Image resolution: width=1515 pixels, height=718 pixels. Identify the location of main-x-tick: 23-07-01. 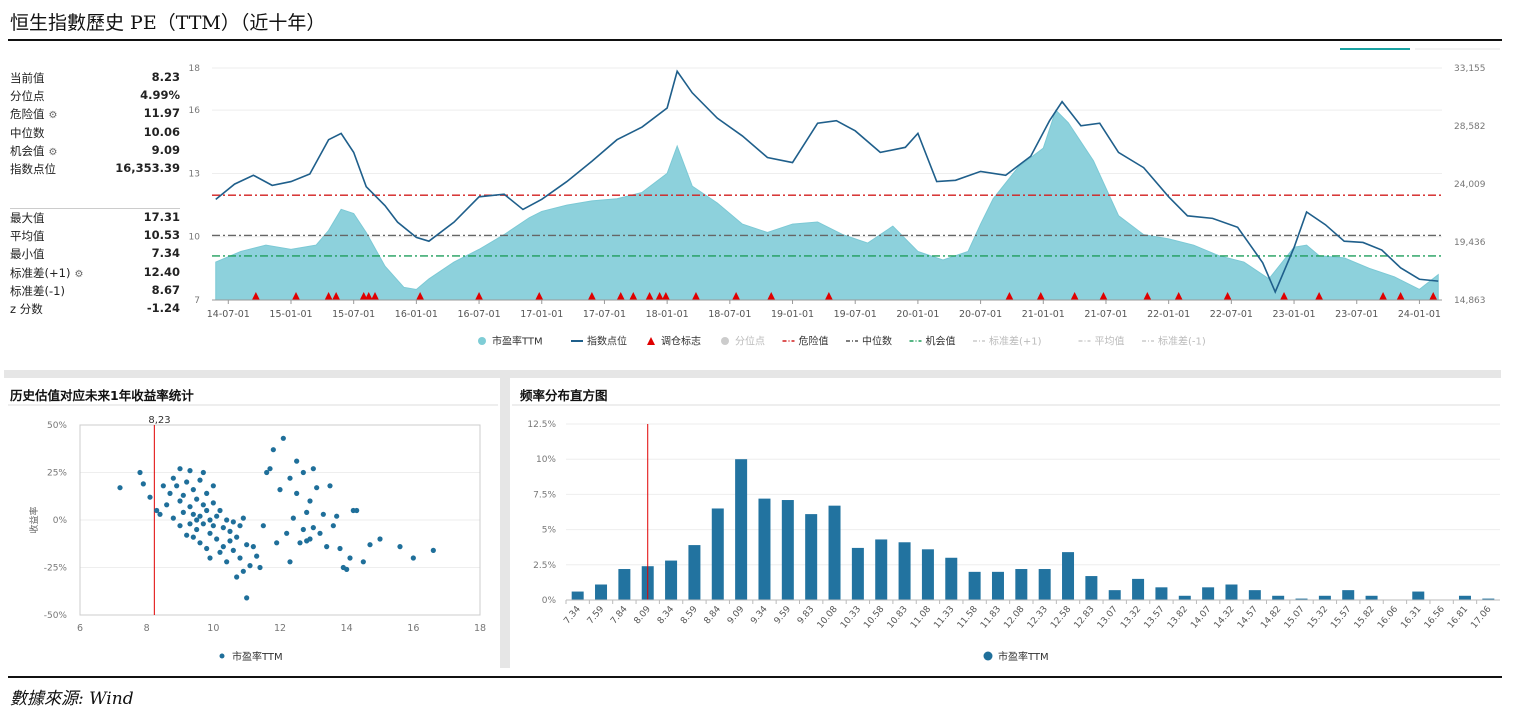
(1356, 314).